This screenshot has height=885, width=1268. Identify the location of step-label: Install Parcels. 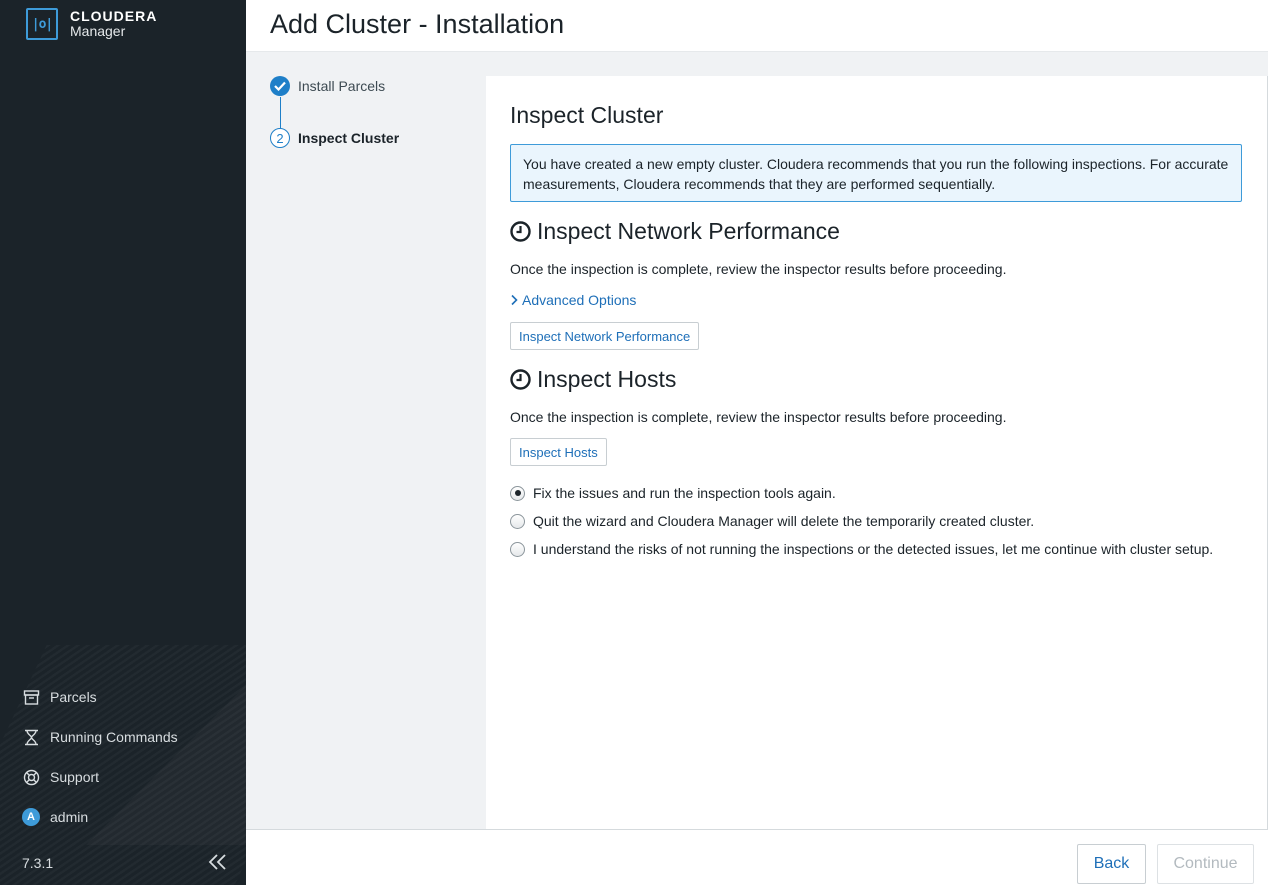
(342, 86).